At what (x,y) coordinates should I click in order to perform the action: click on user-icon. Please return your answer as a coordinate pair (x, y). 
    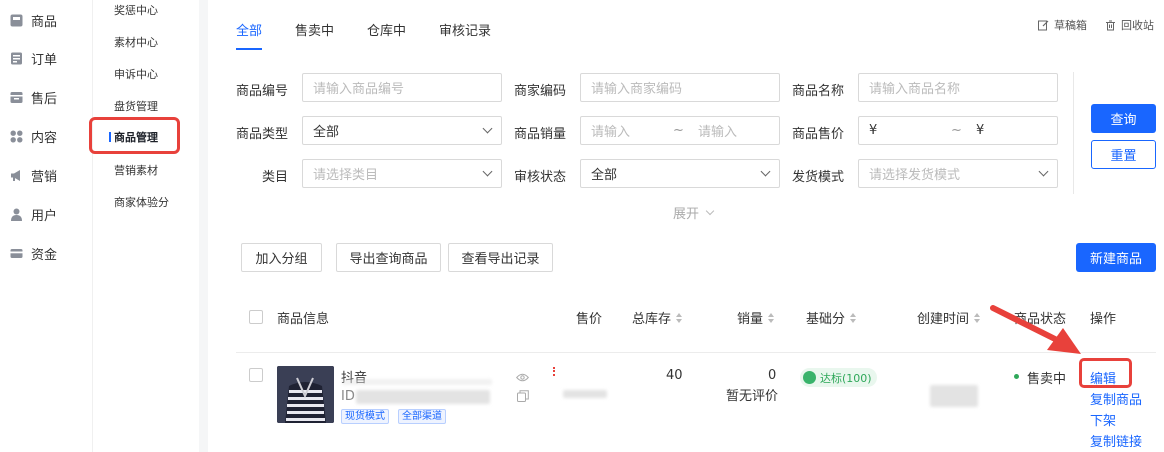
    Looking at the image, I should click on (16, 214).